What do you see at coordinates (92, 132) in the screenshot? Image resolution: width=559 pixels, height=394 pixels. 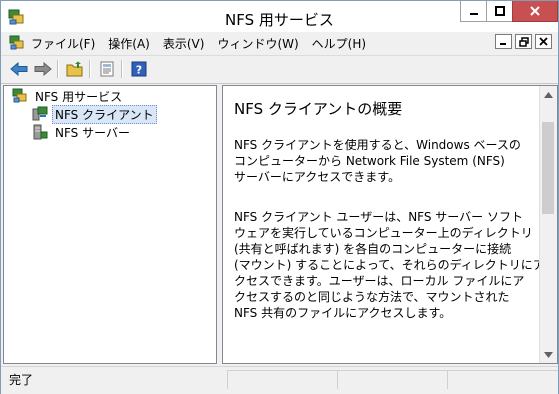 I see `tree-item-label: NFS サーバー` at bounding box center [92, 132].